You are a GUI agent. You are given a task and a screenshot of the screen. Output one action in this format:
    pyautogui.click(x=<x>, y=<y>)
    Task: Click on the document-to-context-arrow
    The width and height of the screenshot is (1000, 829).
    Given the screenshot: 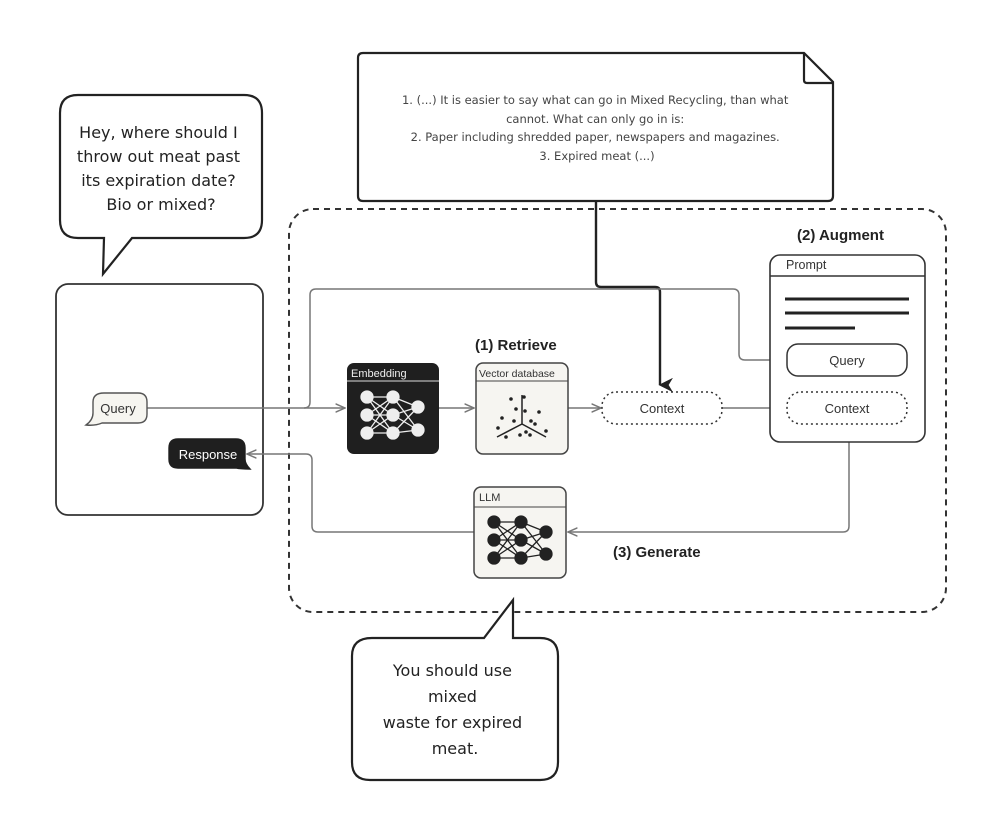 What is the action you would take?
    pyautogui.click(x=633, y=297)
    